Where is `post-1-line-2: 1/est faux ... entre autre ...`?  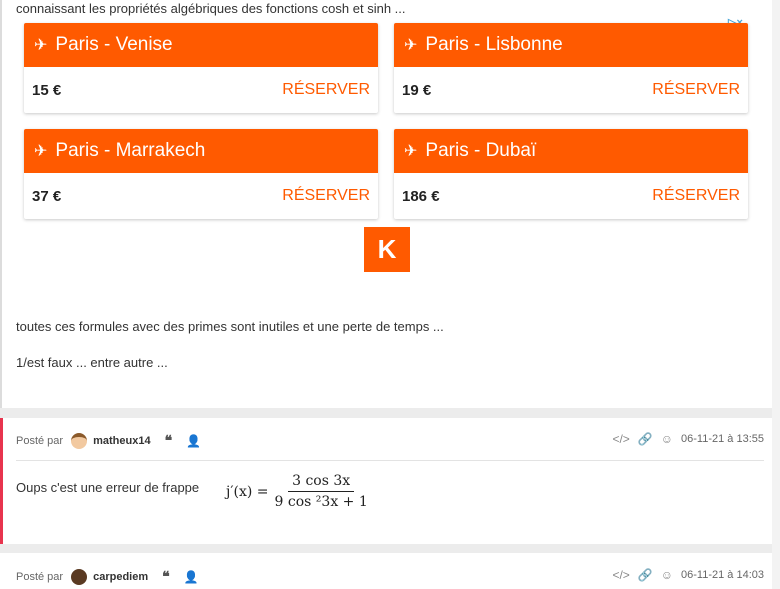 post-1-line-2: 1/est faux ... entre autre ... is located at coordinates (92, 362).